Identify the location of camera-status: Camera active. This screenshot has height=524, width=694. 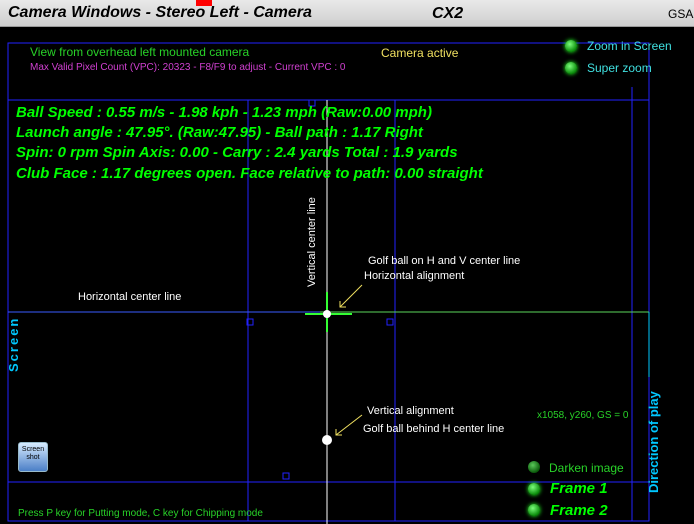
(420, 53).